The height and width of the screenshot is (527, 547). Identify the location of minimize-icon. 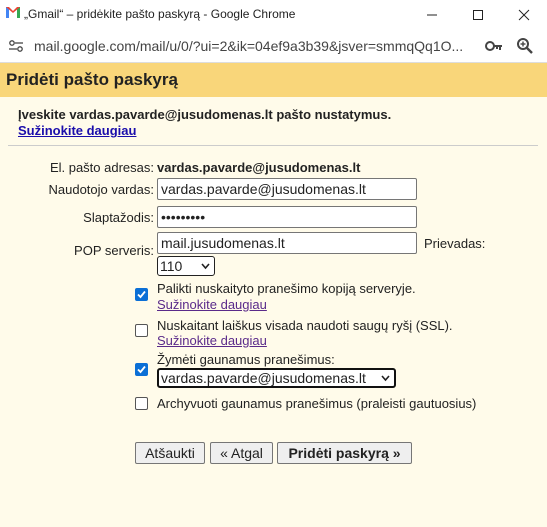
(432, 15).